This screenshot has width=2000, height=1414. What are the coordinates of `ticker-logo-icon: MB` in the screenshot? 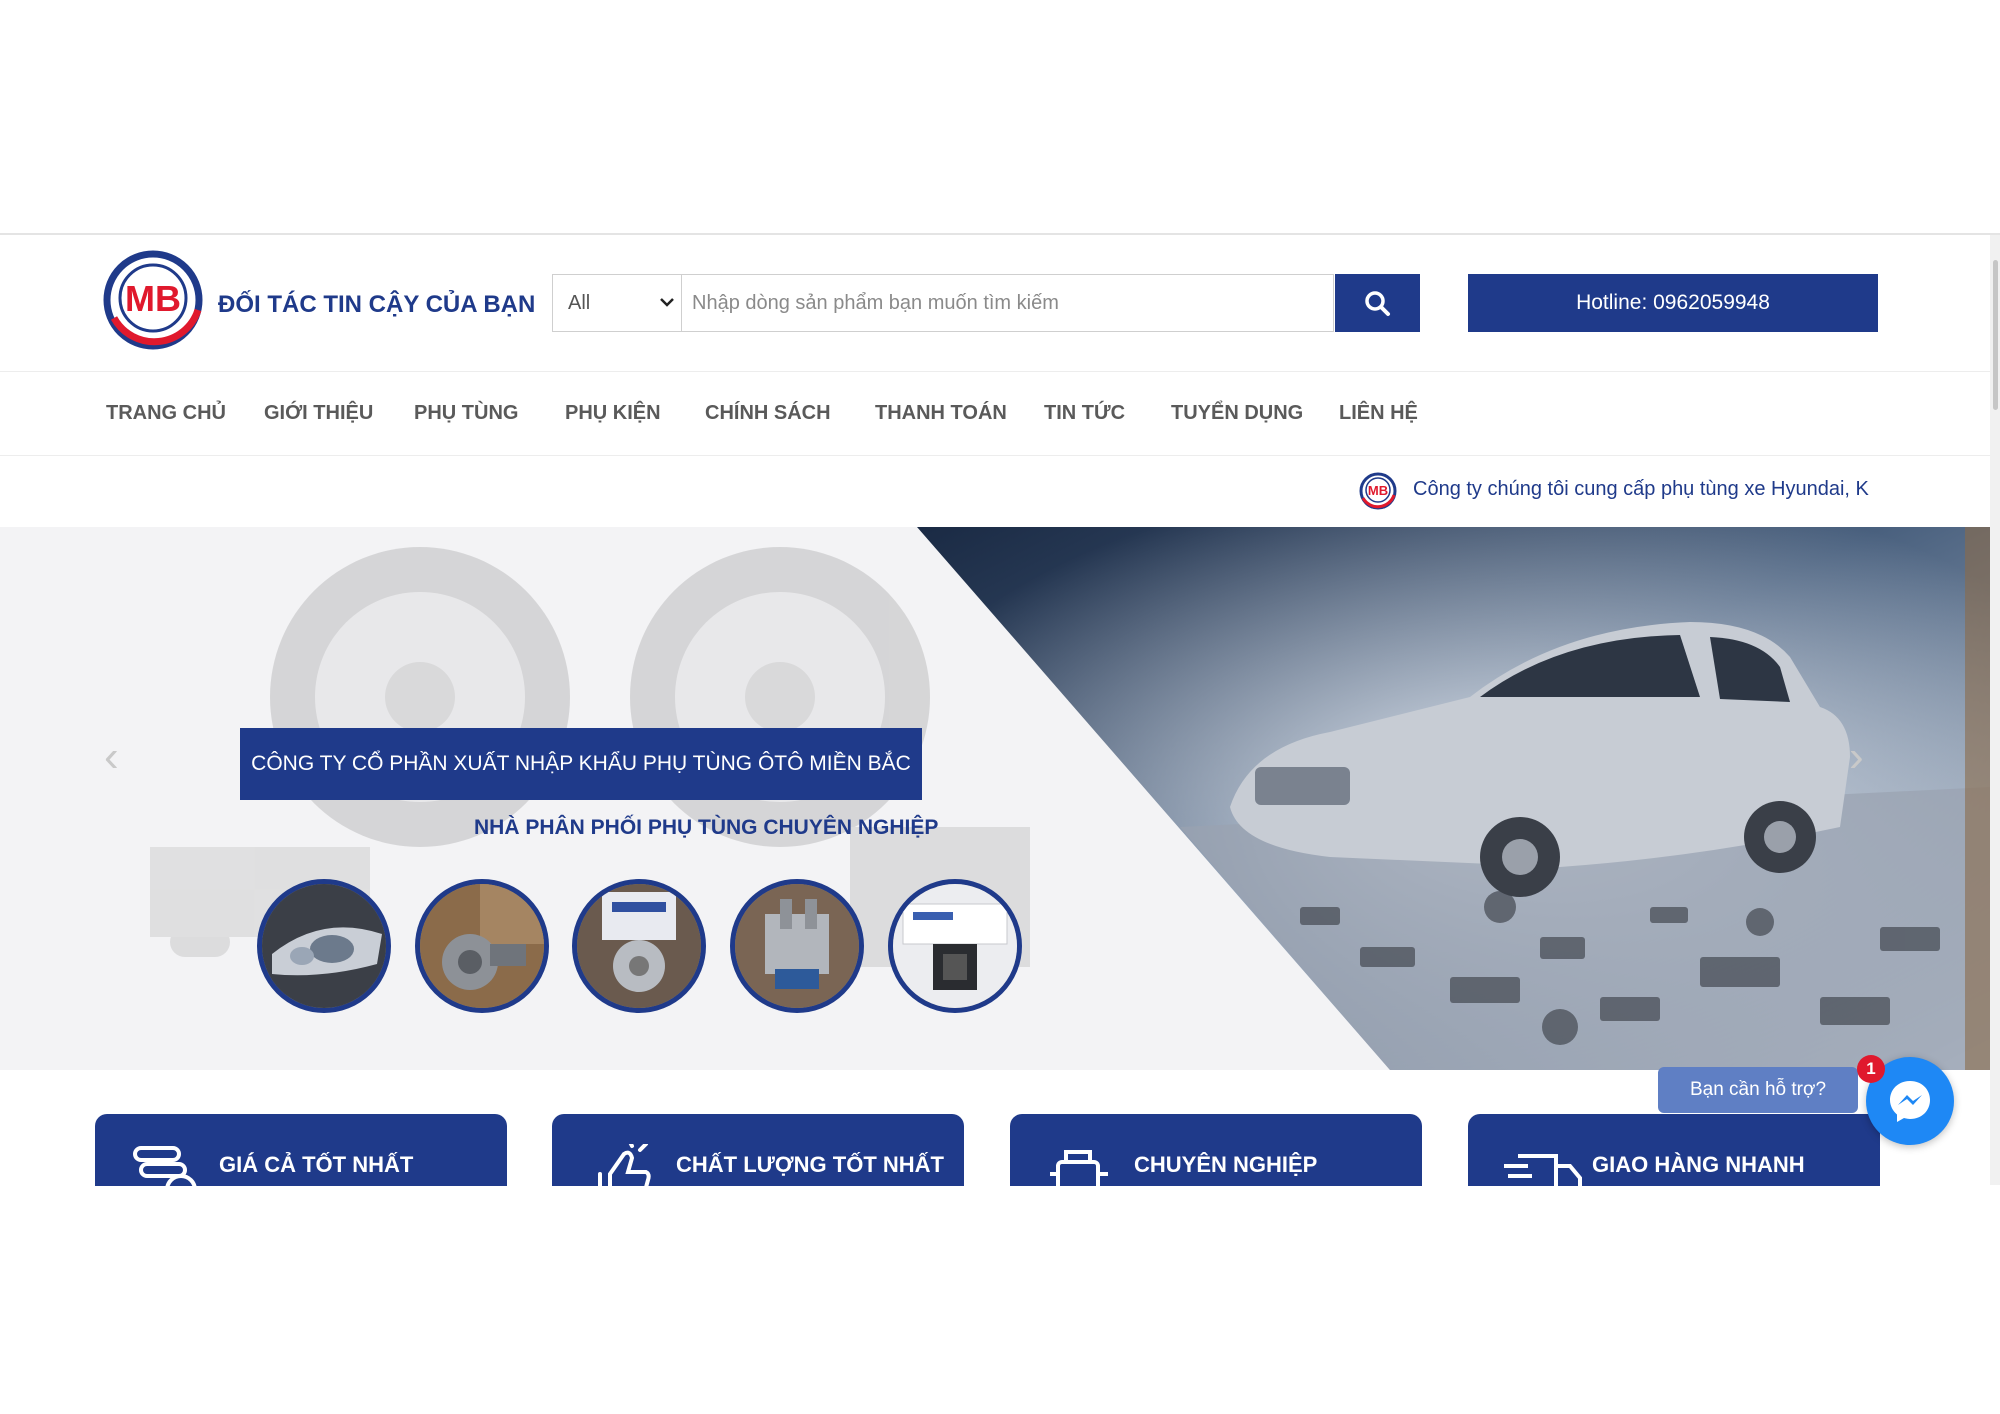 It's located at (1378, 491).